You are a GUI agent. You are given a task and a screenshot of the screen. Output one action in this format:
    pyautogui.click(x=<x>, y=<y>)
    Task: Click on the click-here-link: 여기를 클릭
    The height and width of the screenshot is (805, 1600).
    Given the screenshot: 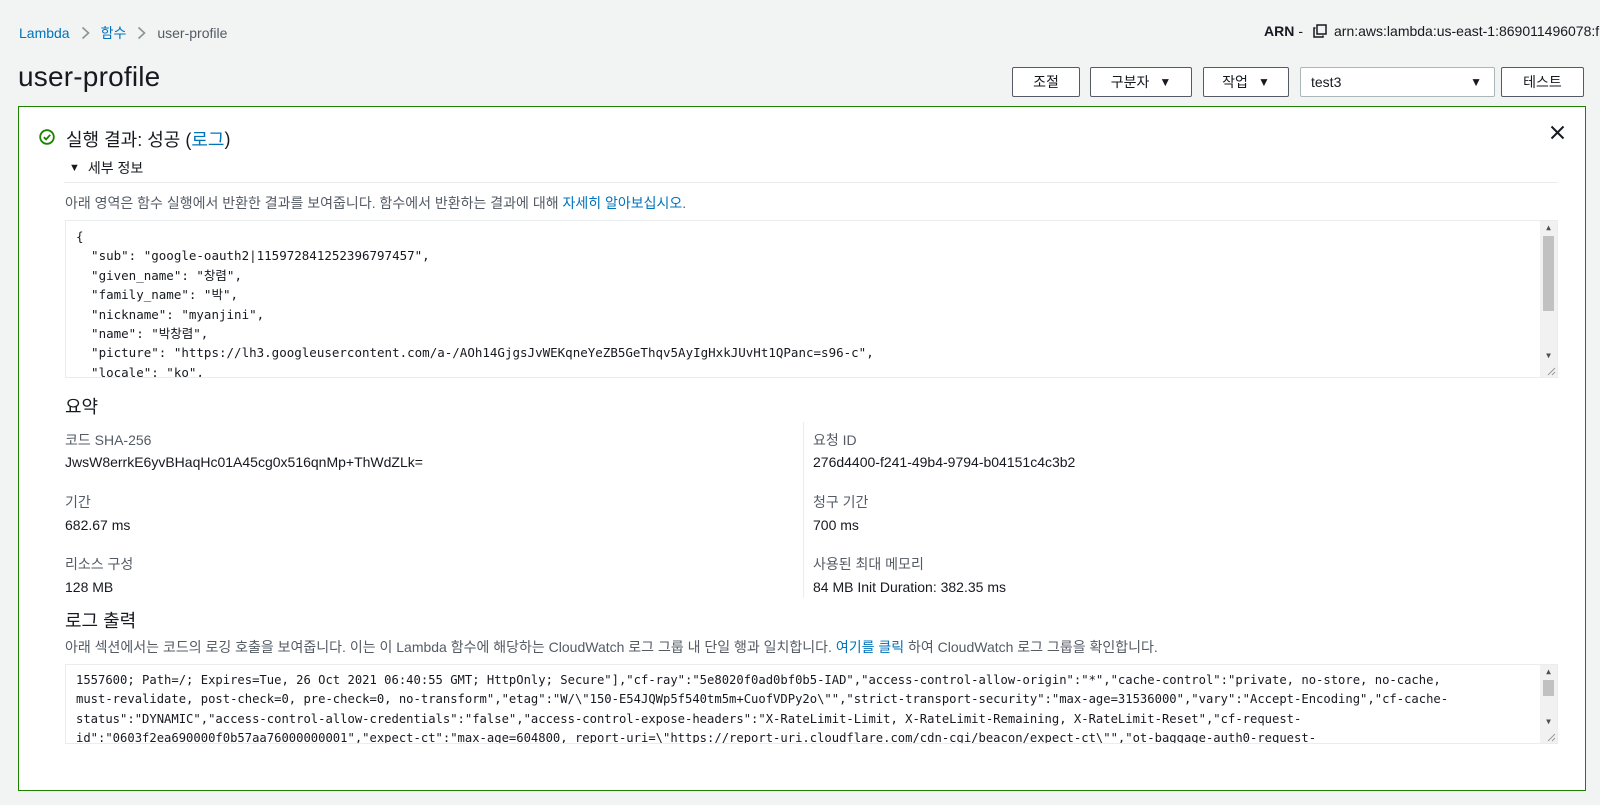 What is the action you would take?
    pyautogui.click(x=870, y=647)
    